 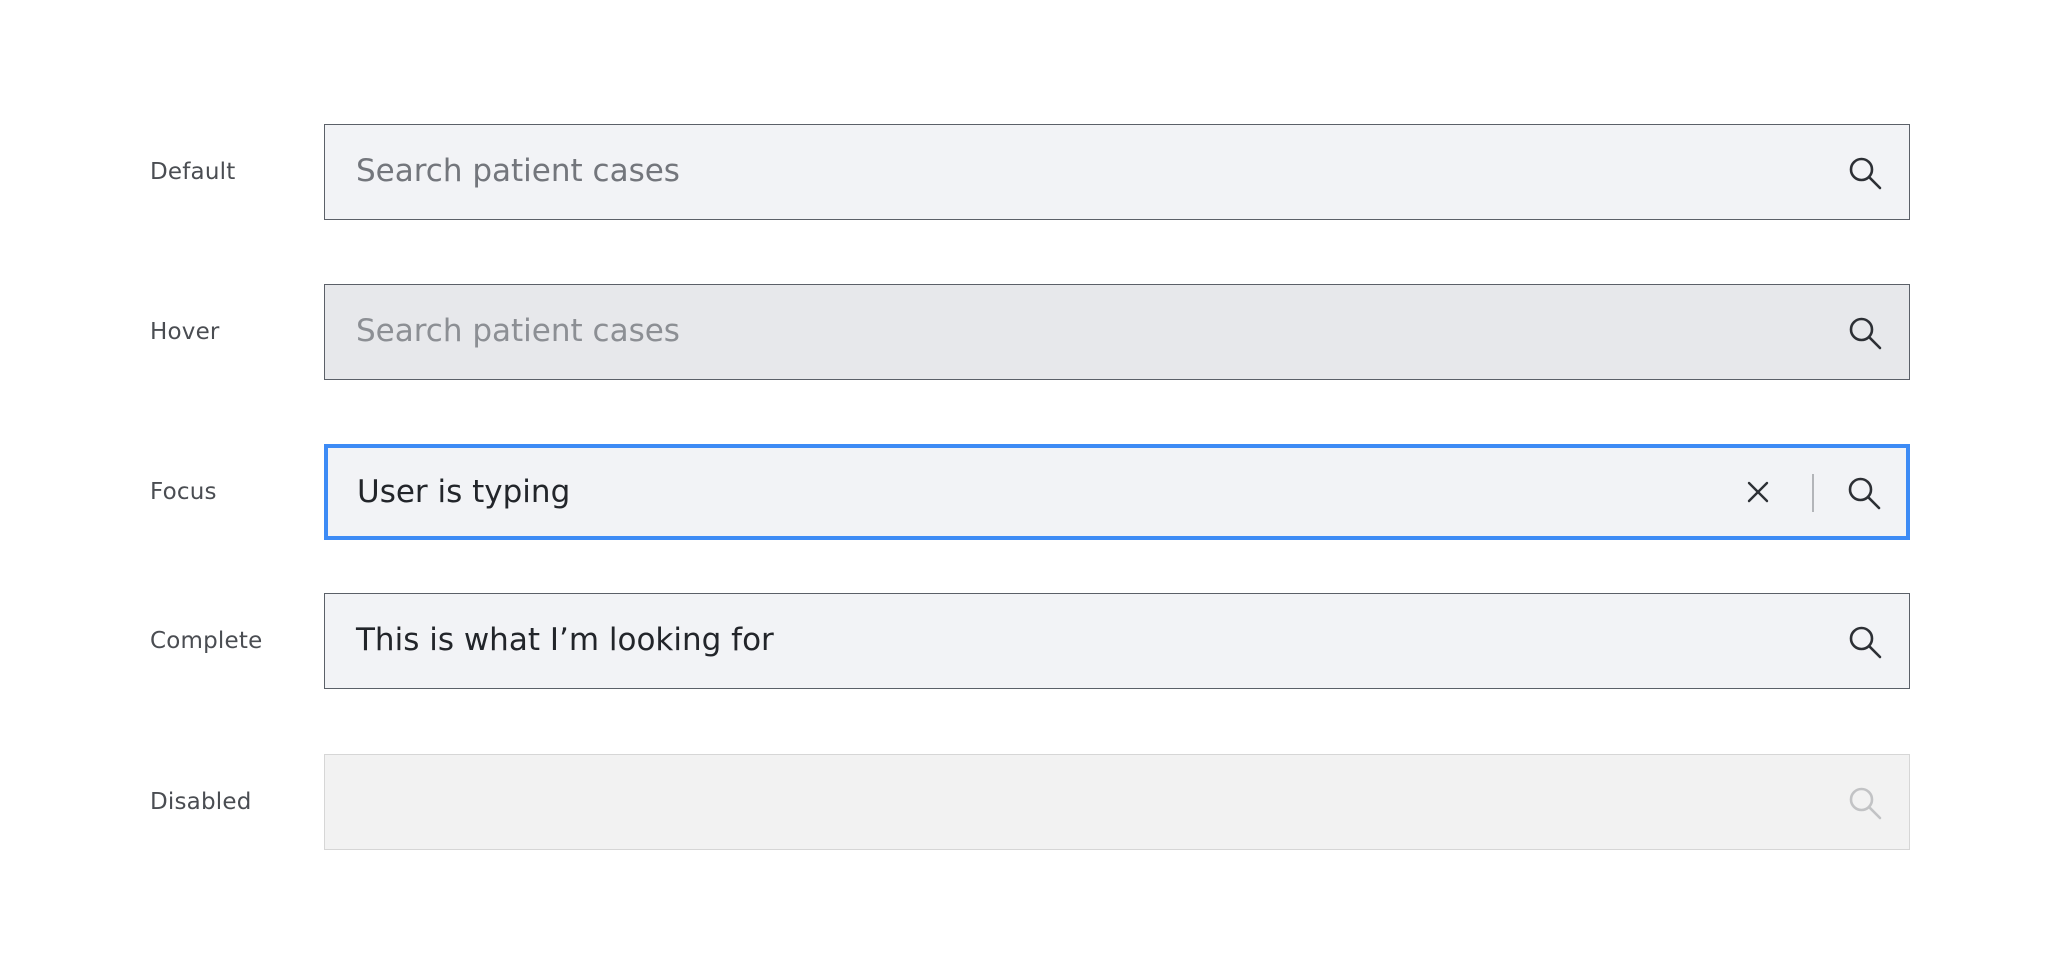 What do you see at coordinates (193, 172) in the screenshot?
I see `state-label-default: Default` at bounding box center [193, 172].